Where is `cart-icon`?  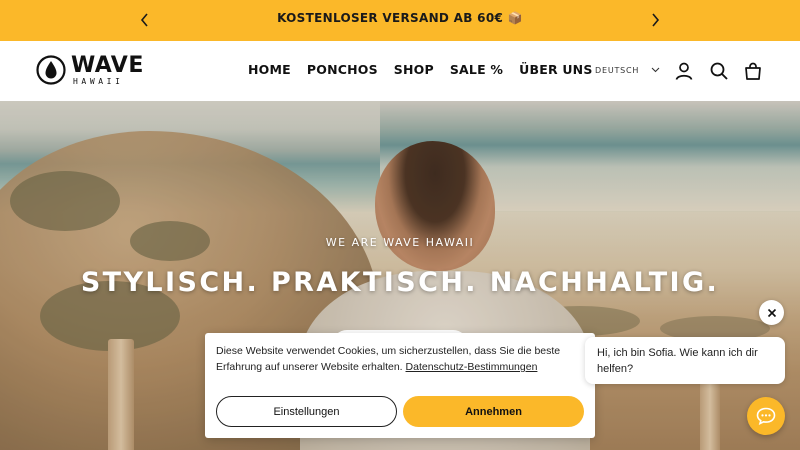 cart-icon is located at coordinates (753, 71).